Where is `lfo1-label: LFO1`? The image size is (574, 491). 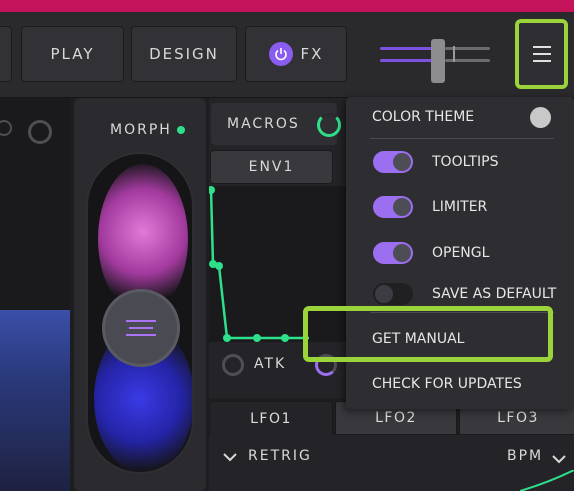 lfo1-label: LFO1 is located at coordinates (271, 418).